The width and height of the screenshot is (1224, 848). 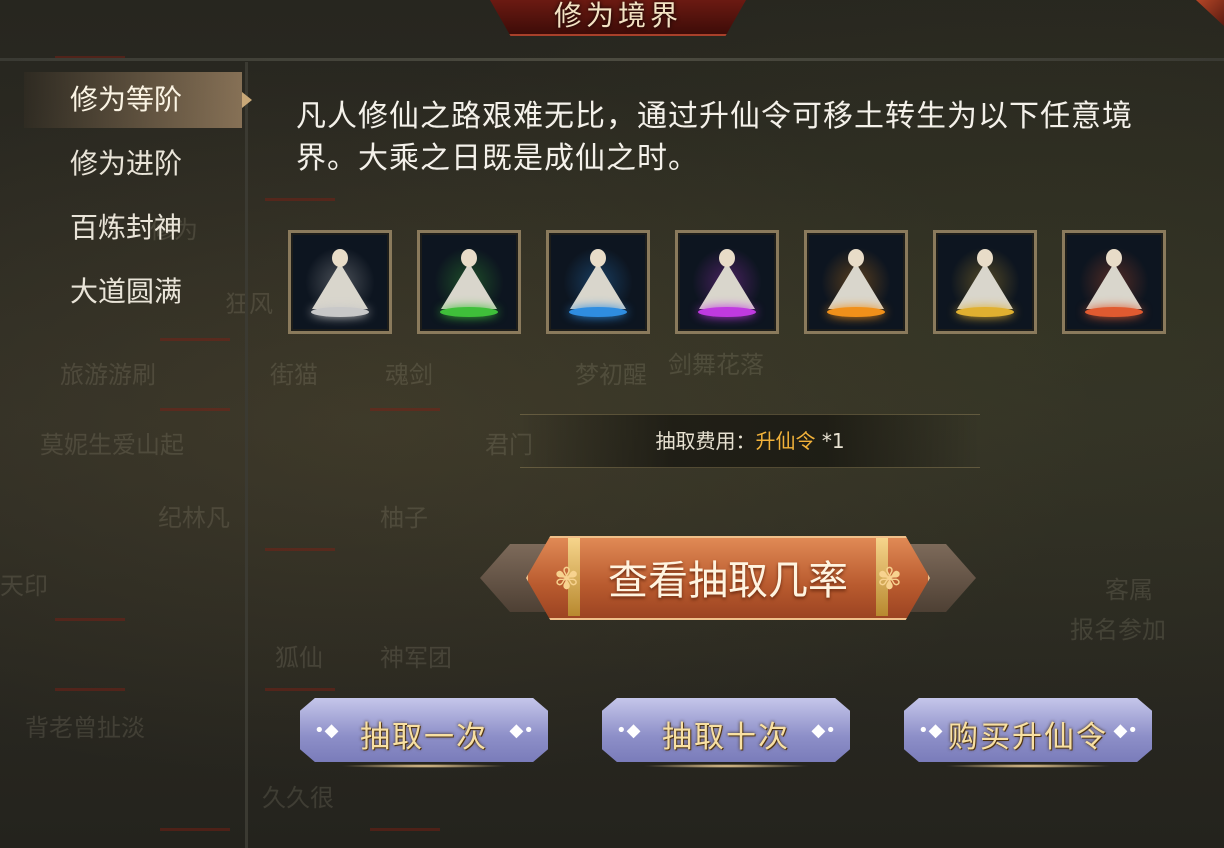 I want to click on red-realm-avatar-icon, so click(x=1114, y=282).